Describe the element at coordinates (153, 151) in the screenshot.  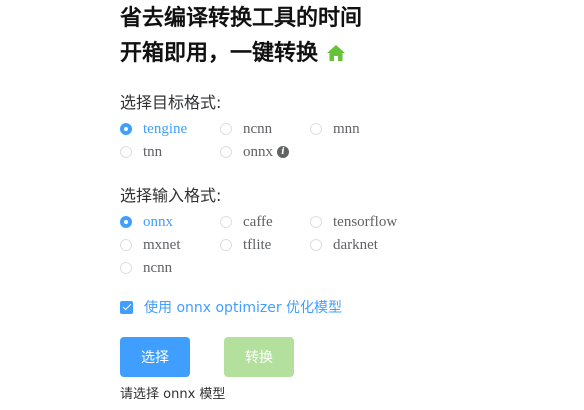
I see `radio-label: tnn` at that location.